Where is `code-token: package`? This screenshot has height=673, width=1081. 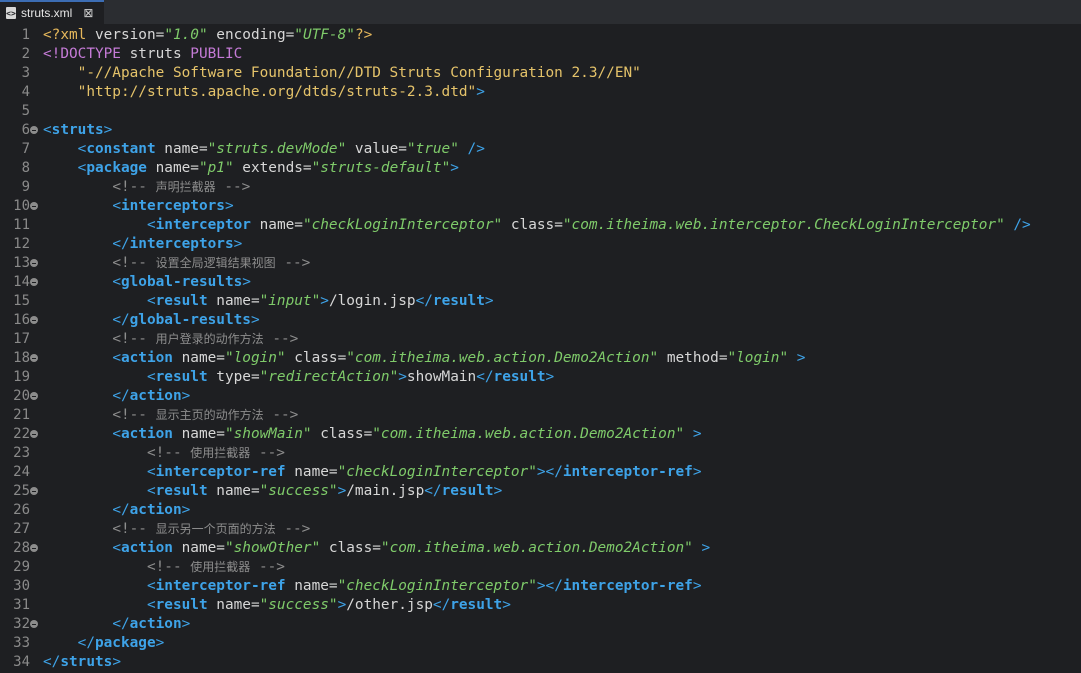
code-token: package is located at coordinates (116, 168).